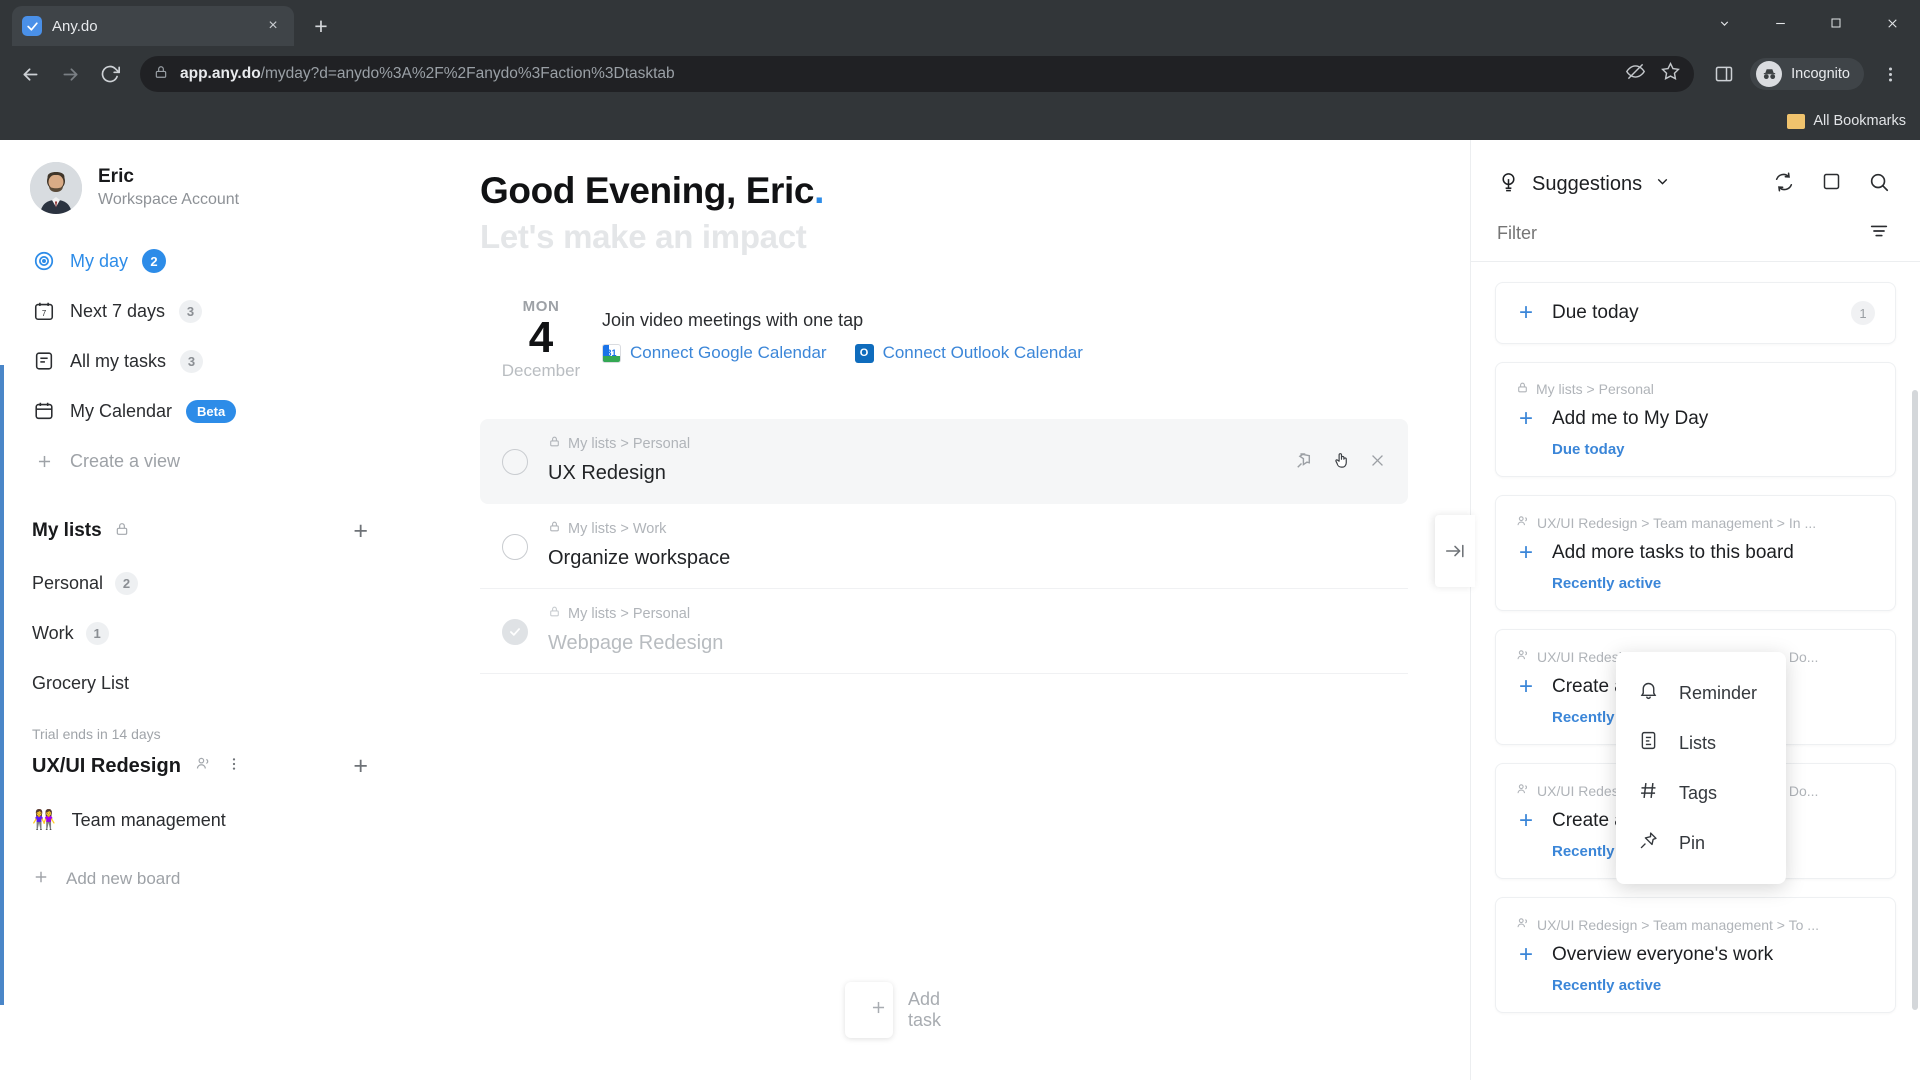 Image resolution: width=1920 pixels, height=1080 pixels. What do you see at coordinates (1671, 73) in the screenshot?
I see `bookmark-star-icon` at bounding box center [1671, 73].